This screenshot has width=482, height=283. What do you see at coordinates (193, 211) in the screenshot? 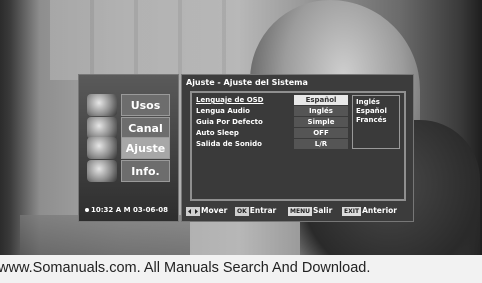
I see `move-arrows-icon` at bounding box center [193, 211].